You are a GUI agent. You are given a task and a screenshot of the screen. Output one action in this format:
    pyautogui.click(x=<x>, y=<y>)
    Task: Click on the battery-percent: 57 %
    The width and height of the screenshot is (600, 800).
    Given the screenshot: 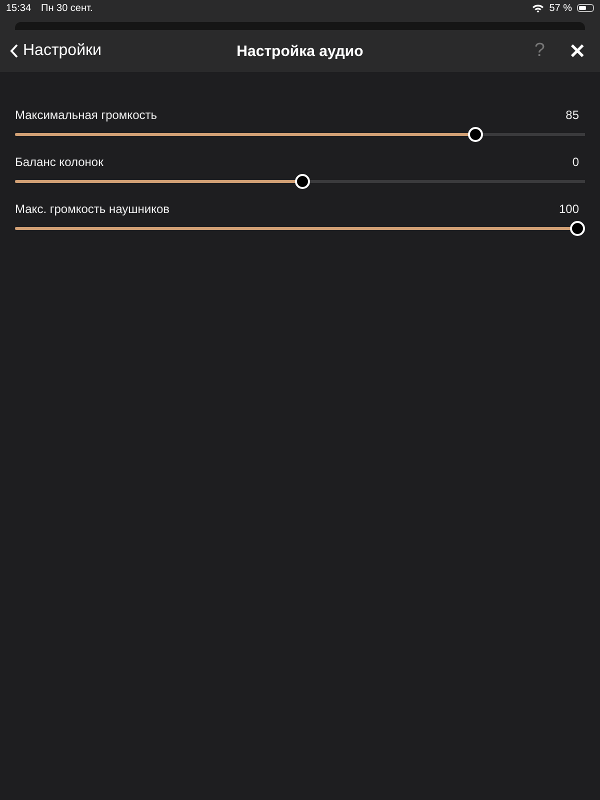 What is the action you would take?
    pyautogui.click(x=560, y=8)
    